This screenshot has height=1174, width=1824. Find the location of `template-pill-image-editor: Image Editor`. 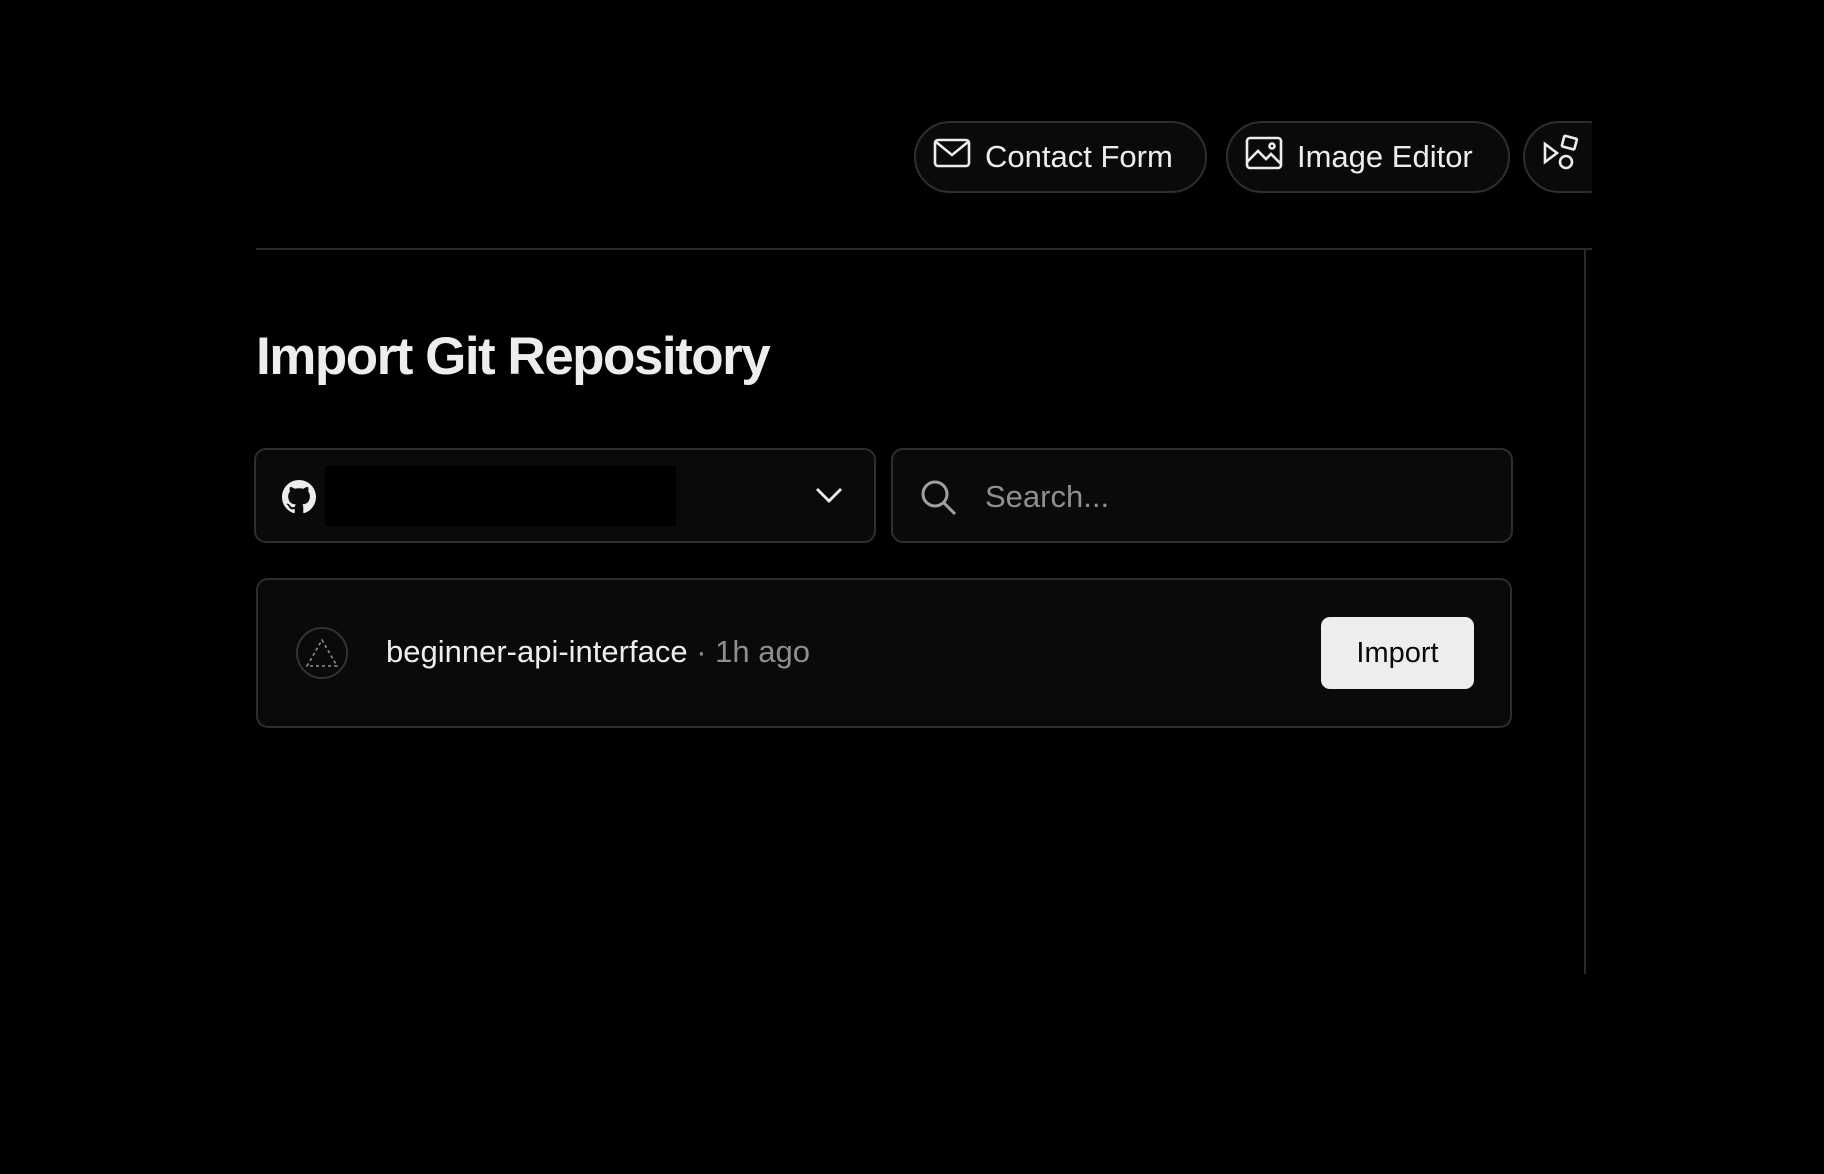

template-pill-image-editor: Image Editor is located at coordinates (1368, 157).